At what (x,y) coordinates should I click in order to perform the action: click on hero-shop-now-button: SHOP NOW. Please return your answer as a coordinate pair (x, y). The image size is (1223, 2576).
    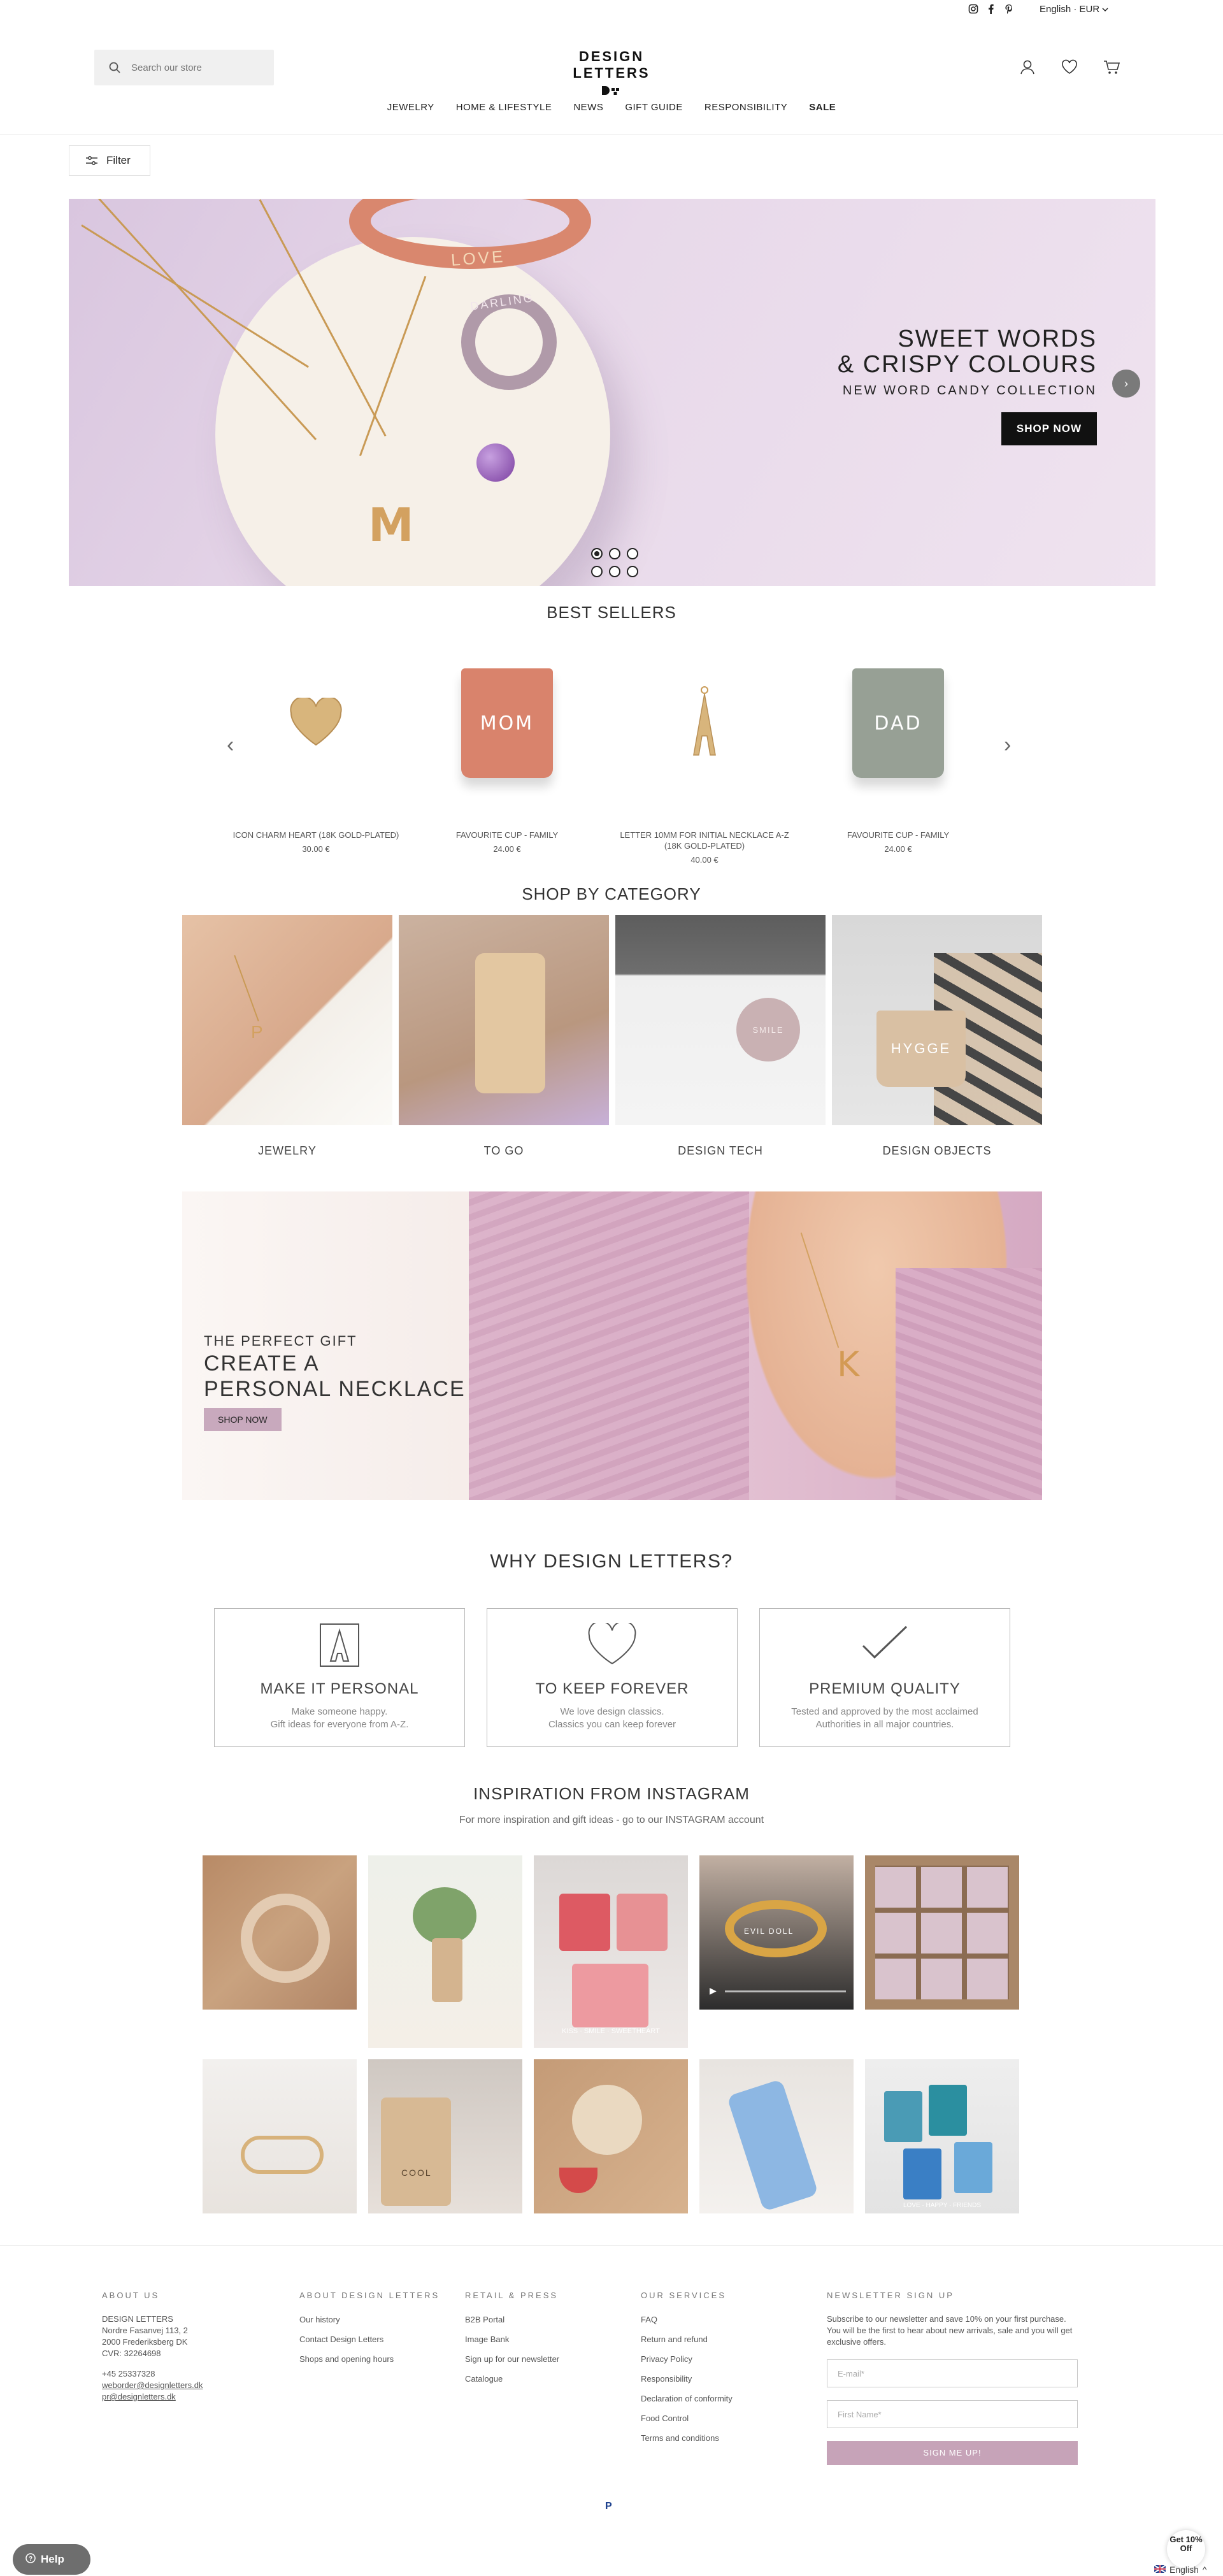
    Looking at the image, I should click on (1049, 428).